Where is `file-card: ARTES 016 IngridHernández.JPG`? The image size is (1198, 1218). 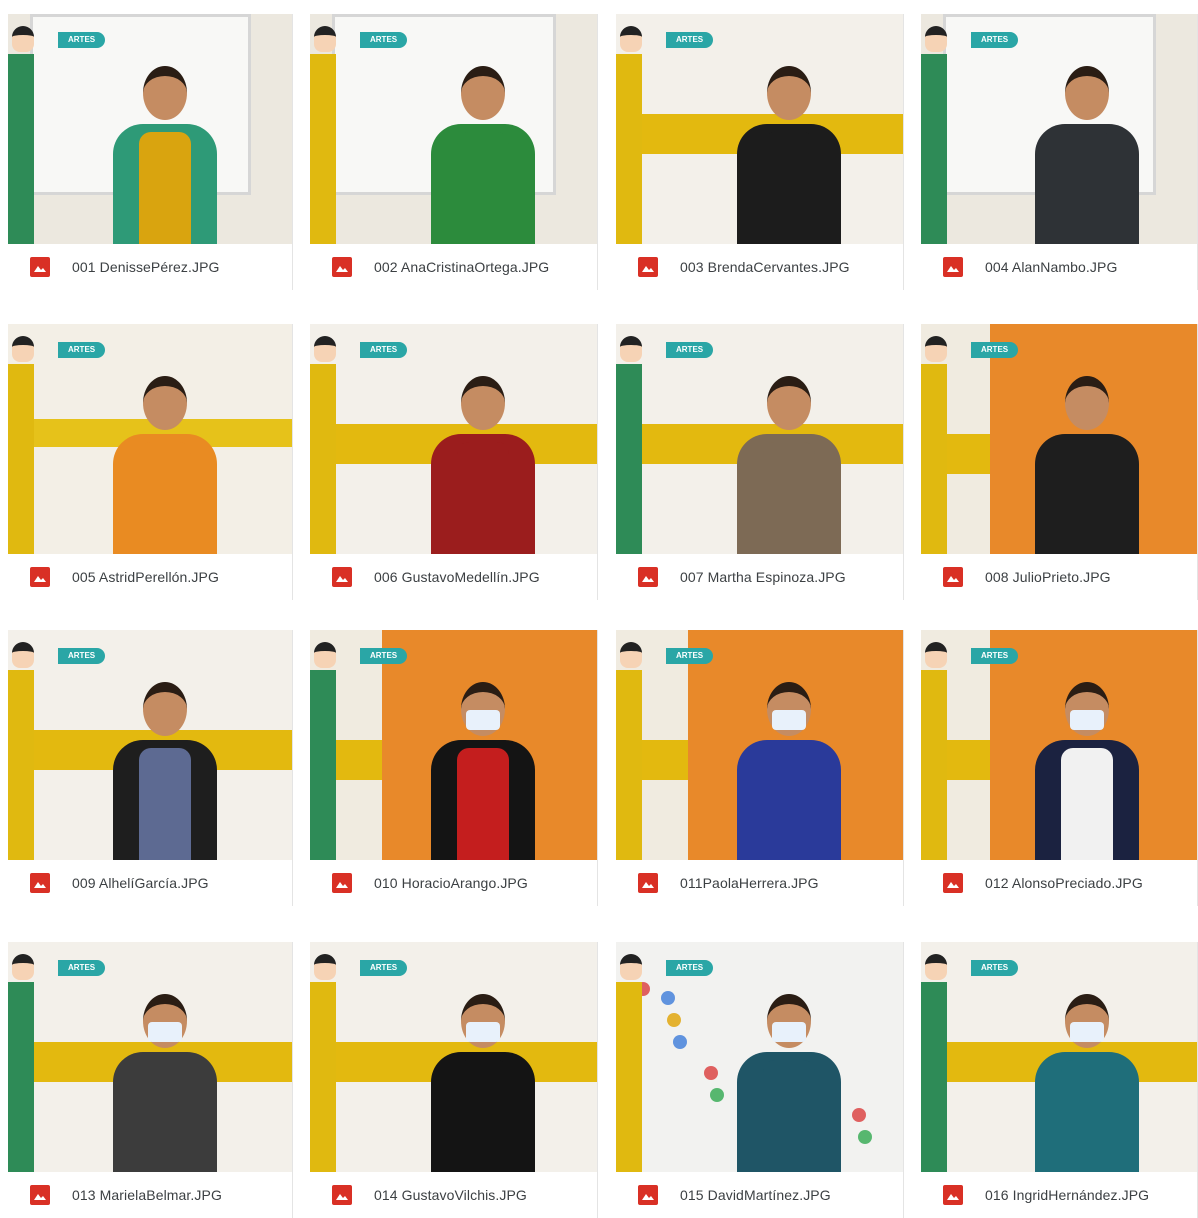 file-card: ARTES 016 IngridHernández.JPG is located at coordinates (1059, 1080).